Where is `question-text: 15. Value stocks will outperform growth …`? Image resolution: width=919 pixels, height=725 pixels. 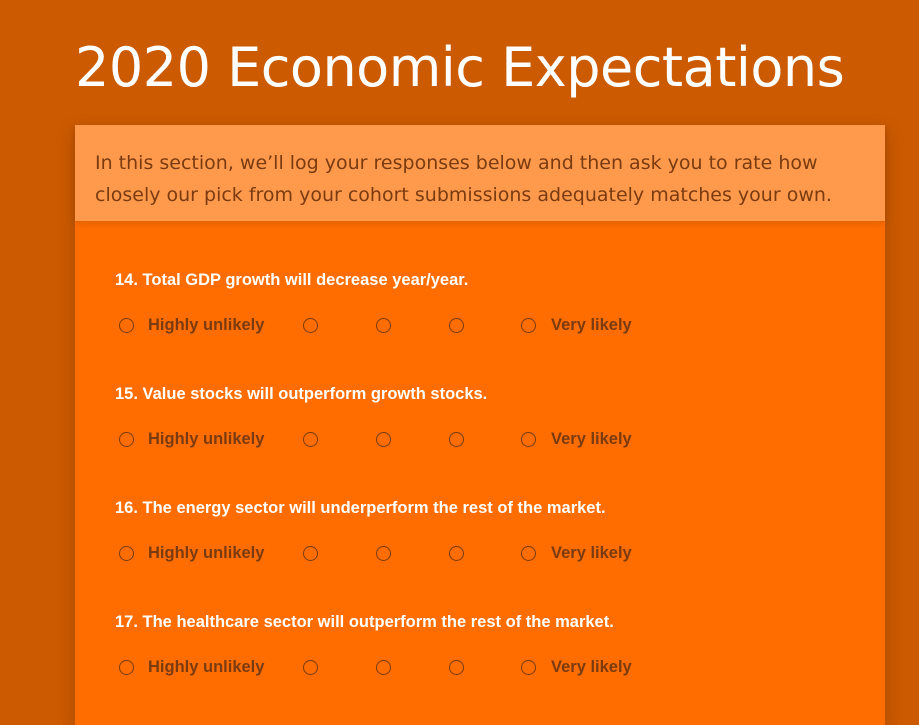
question-text: 15. Value stocks will outperform growth … is located at coordinates (301, 394).